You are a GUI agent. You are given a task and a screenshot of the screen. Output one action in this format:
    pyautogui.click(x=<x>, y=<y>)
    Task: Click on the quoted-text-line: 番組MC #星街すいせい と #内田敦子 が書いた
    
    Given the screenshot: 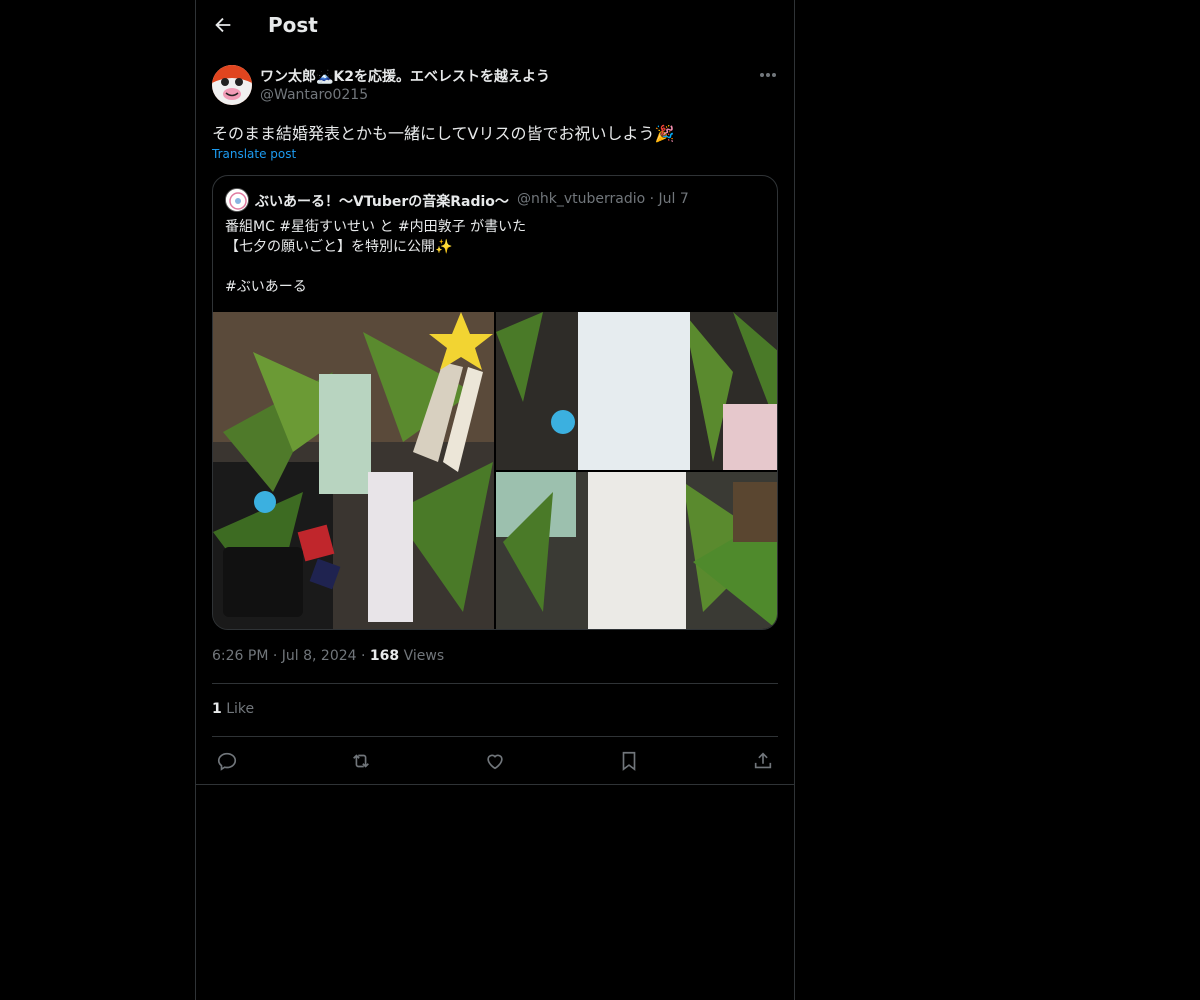 What is the action you would take?
    pyautogui.click(x=376, y=227)
    